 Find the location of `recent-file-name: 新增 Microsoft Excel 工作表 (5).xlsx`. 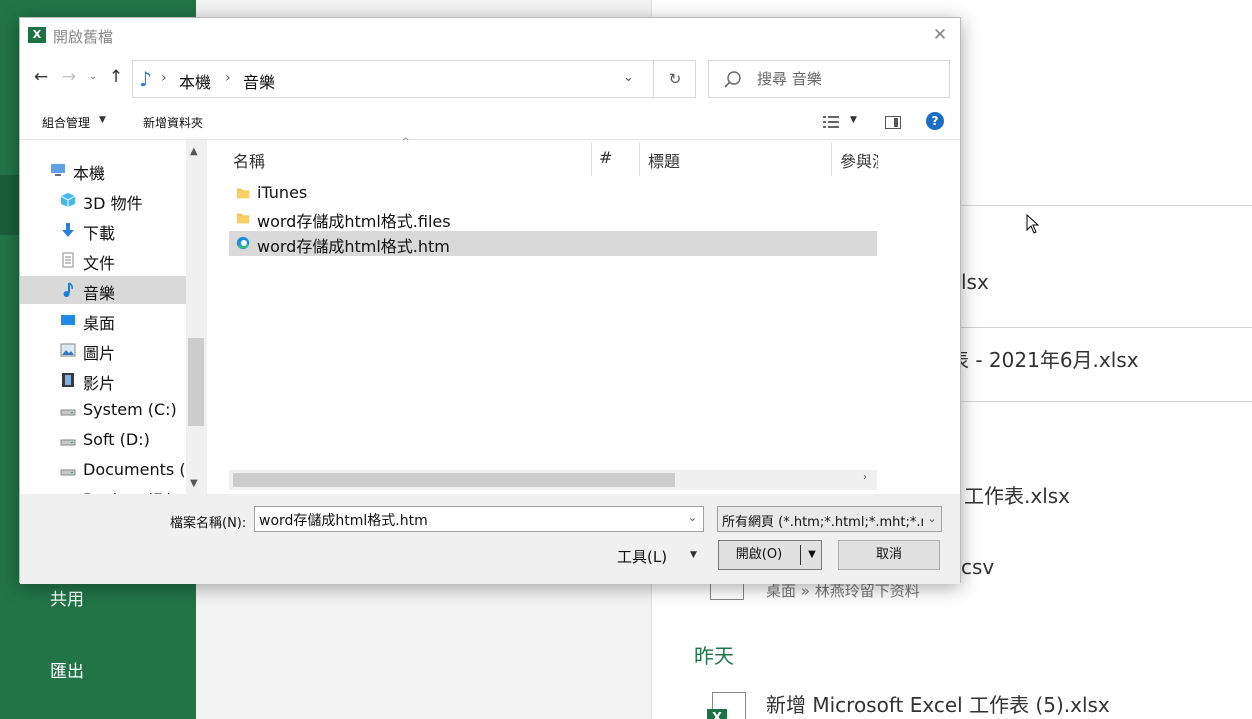

recent-file-name: 新增 Microsoft Excel 工作表 (5).xlsx is located at coordinates (938, 703).